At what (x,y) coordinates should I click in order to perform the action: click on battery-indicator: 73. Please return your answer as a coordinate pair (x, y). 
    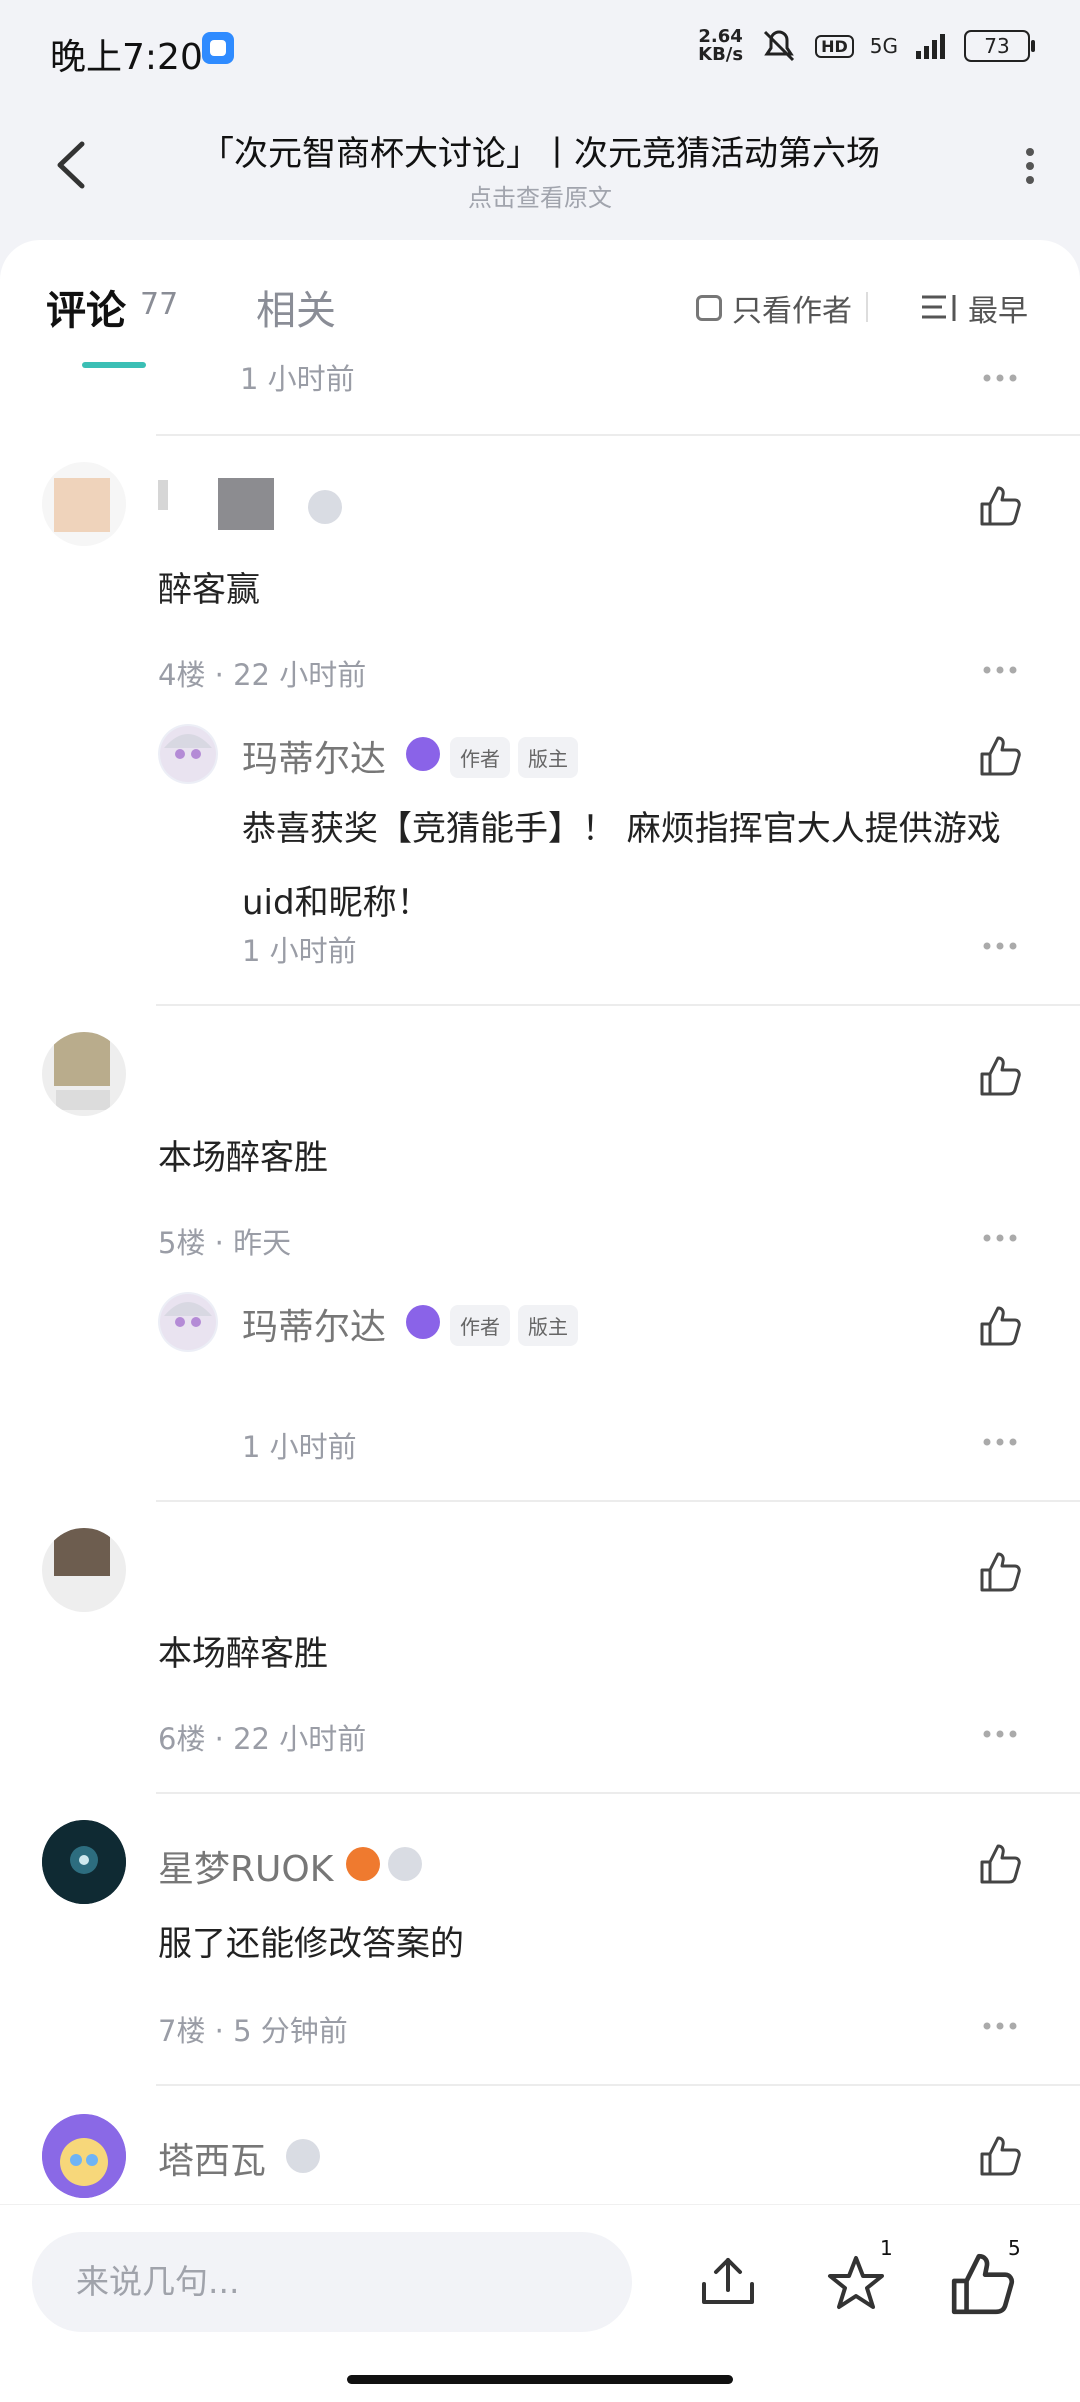
    Looking at the image, I should click on (999, 46).